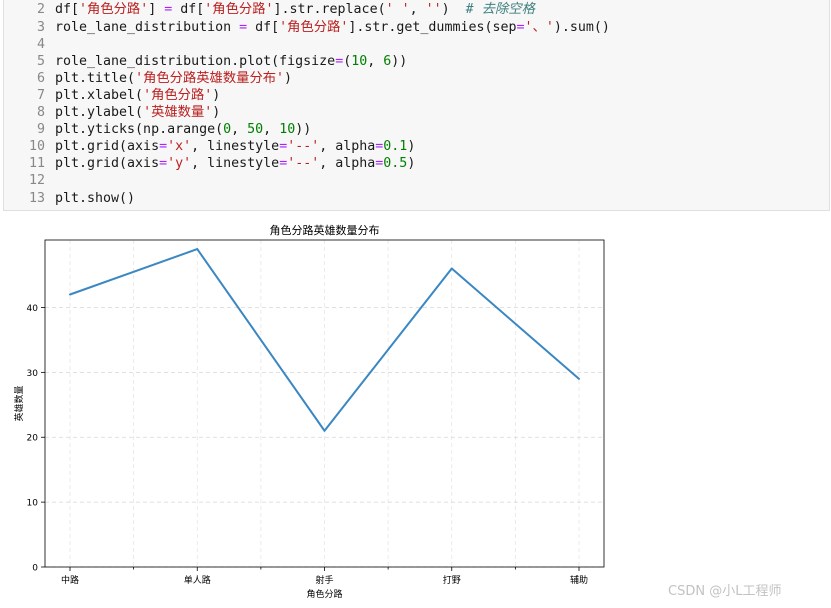 Image resolution: width=831 pixels, height=608 pixels. Describe the element at coordinates (581, 27) in the screenshot. I see `code-token: ).sum()` at that location.